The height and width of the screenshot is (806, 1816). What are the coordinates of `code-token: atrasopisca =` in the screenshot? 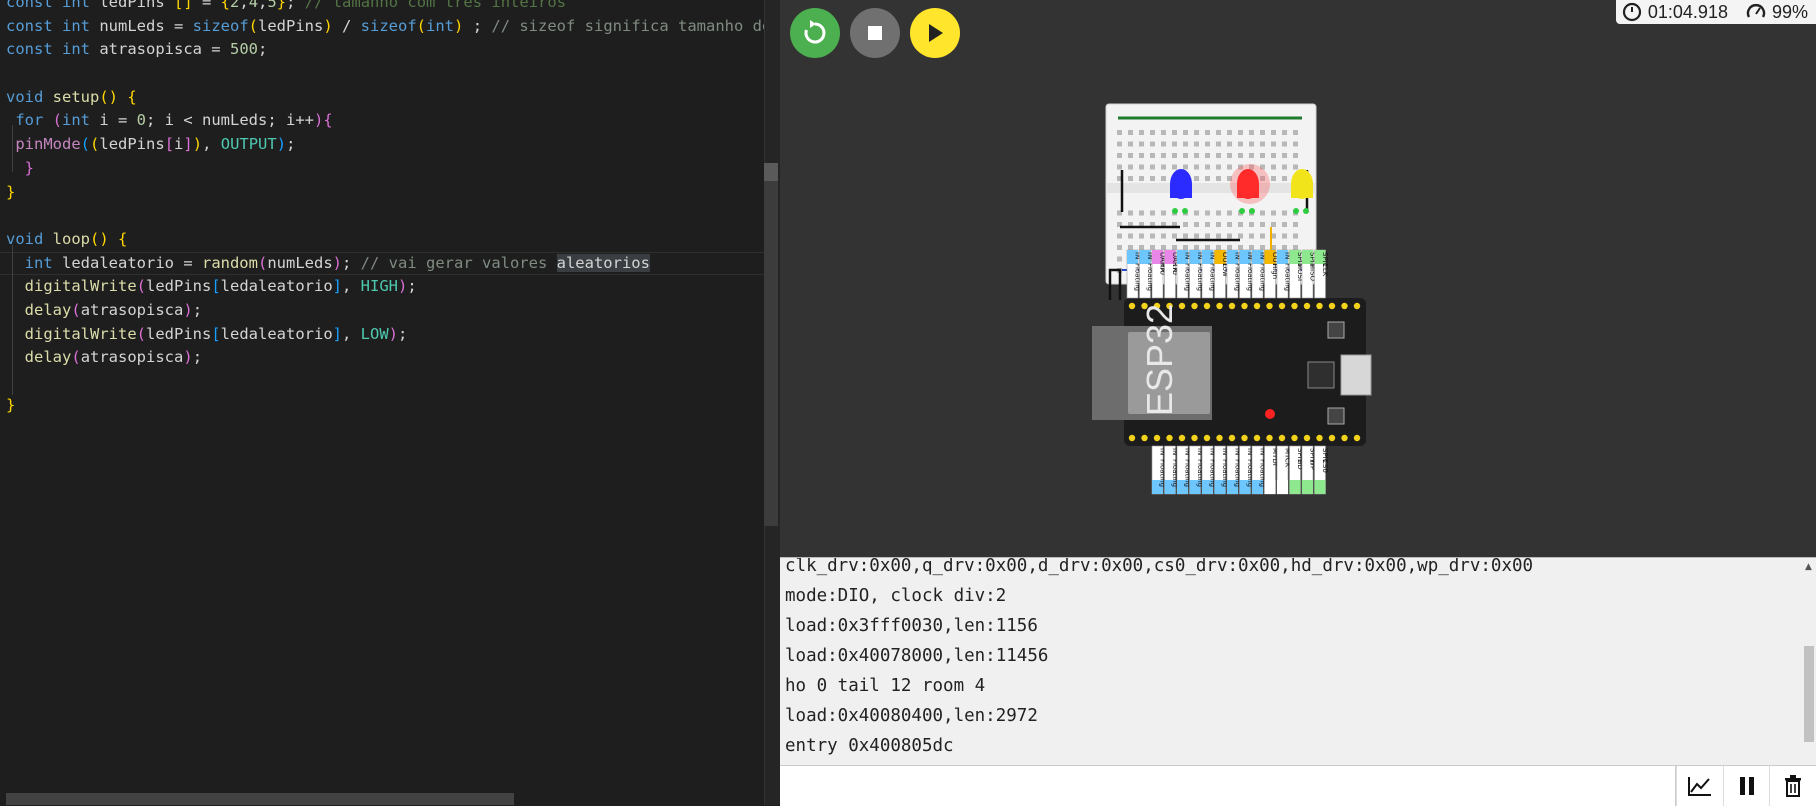 It's located at (164, 49).